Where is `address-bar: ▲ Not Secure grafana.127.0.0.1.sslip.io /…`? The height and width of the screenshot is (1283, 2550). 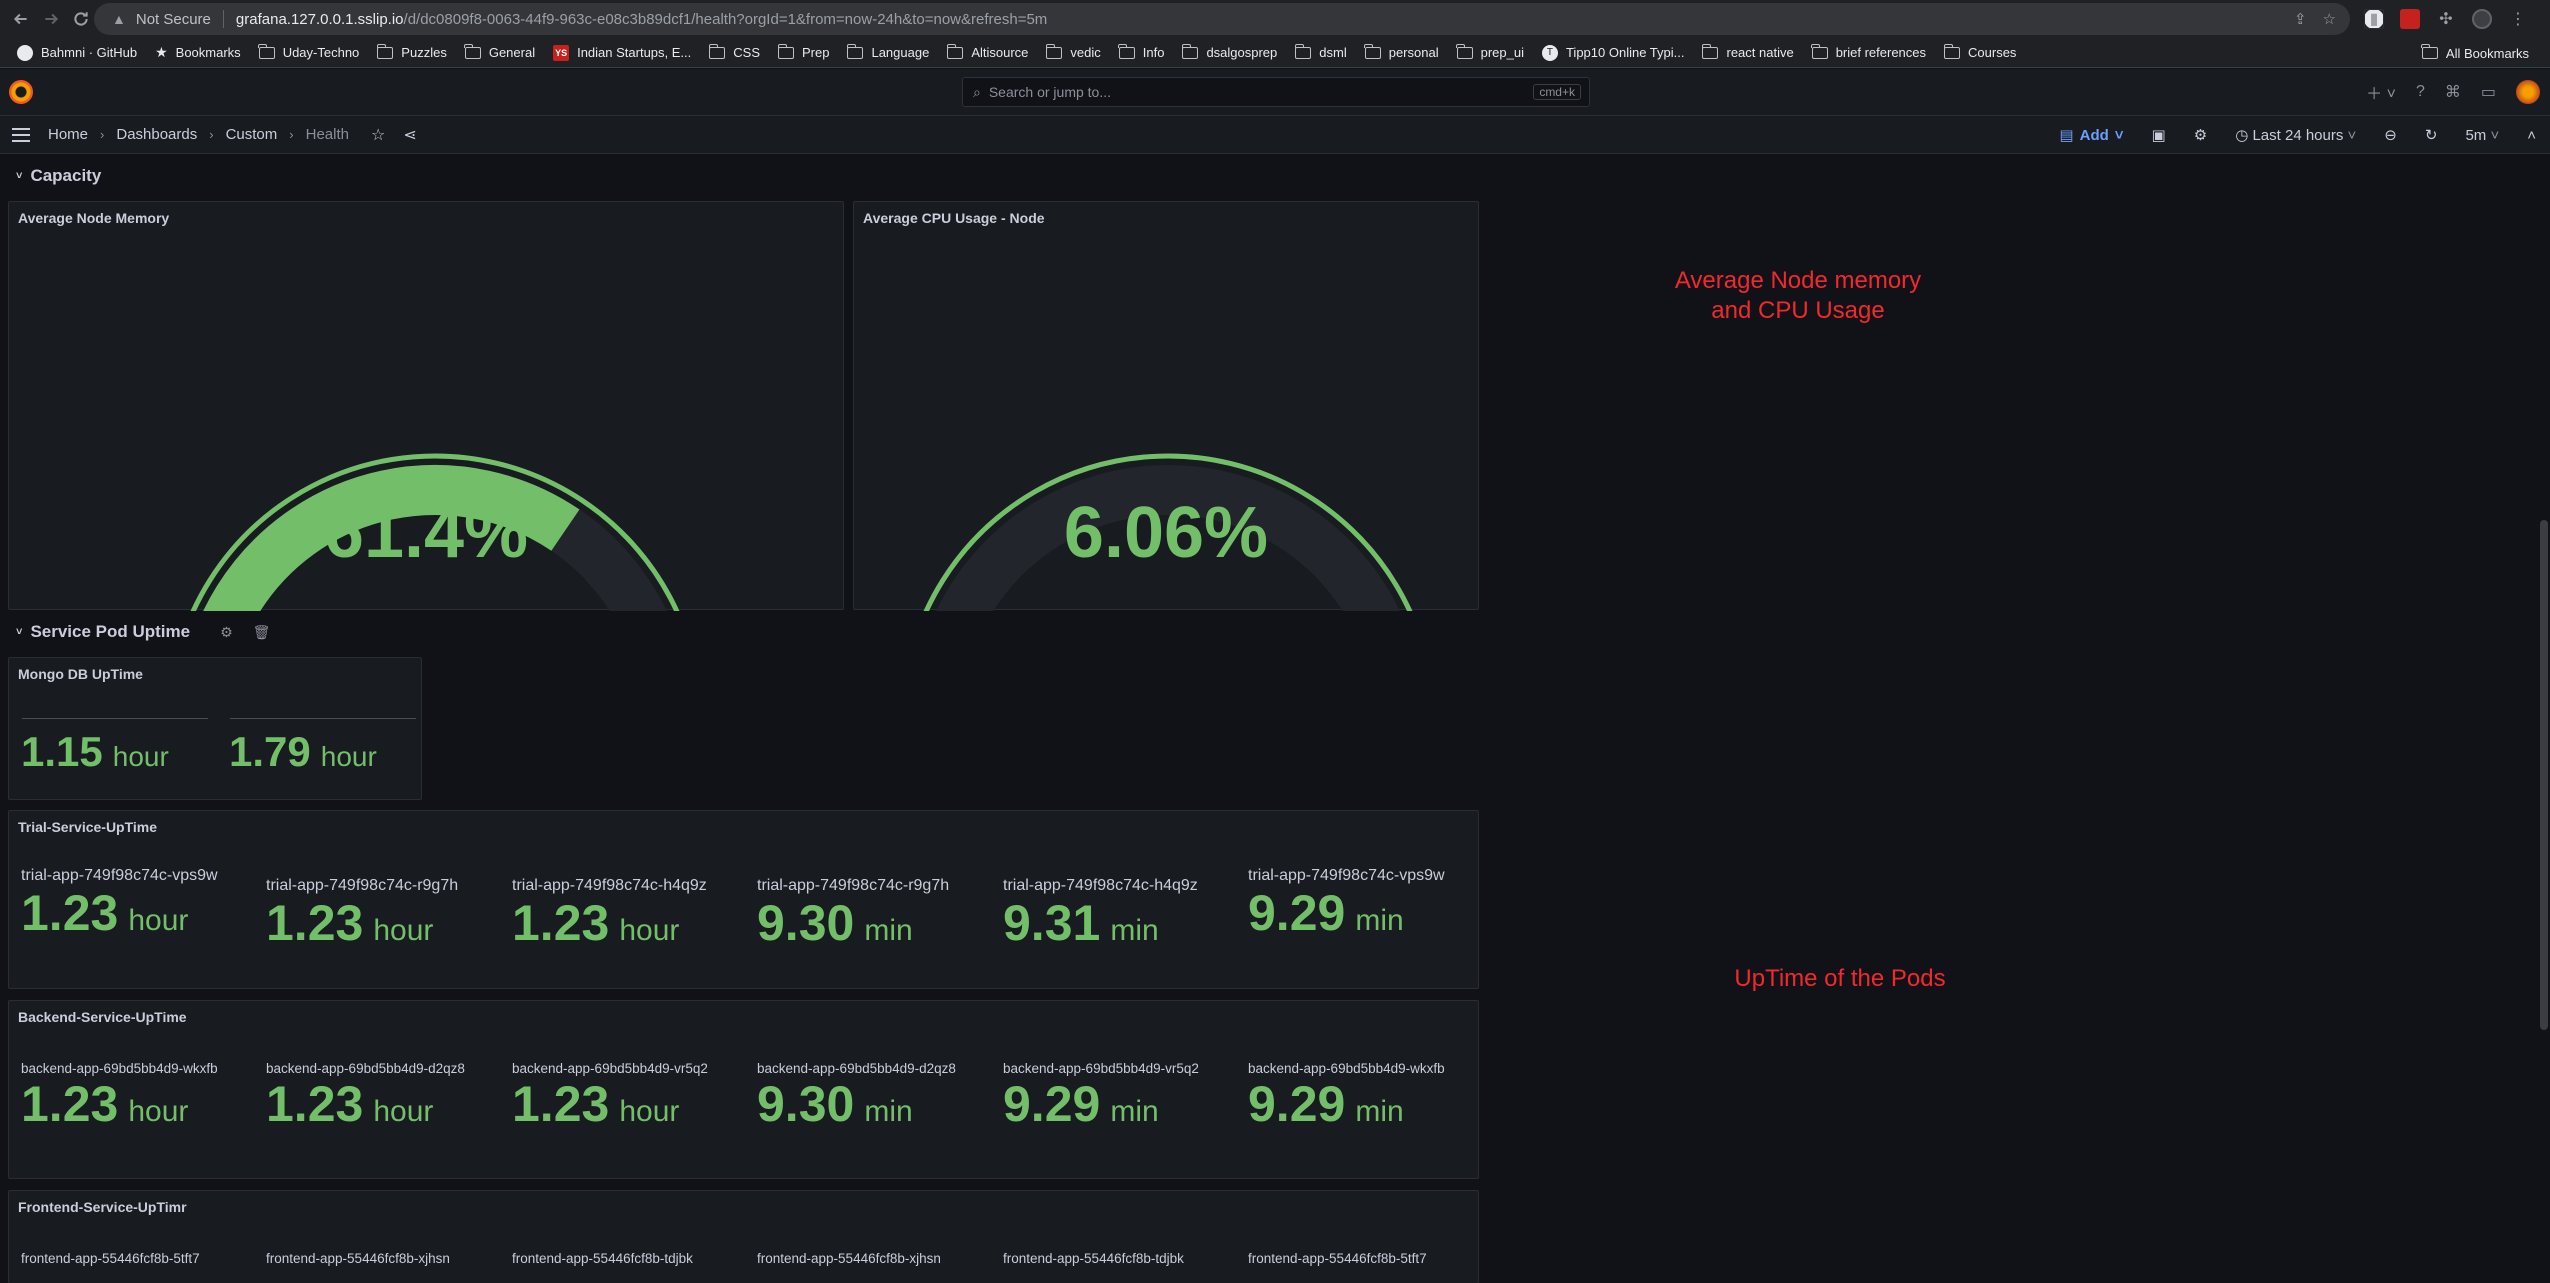
address-bar: ▲ Not Secure grafana.127.0.0.1.sslip.io /… is located at coordinates (1222, 19).